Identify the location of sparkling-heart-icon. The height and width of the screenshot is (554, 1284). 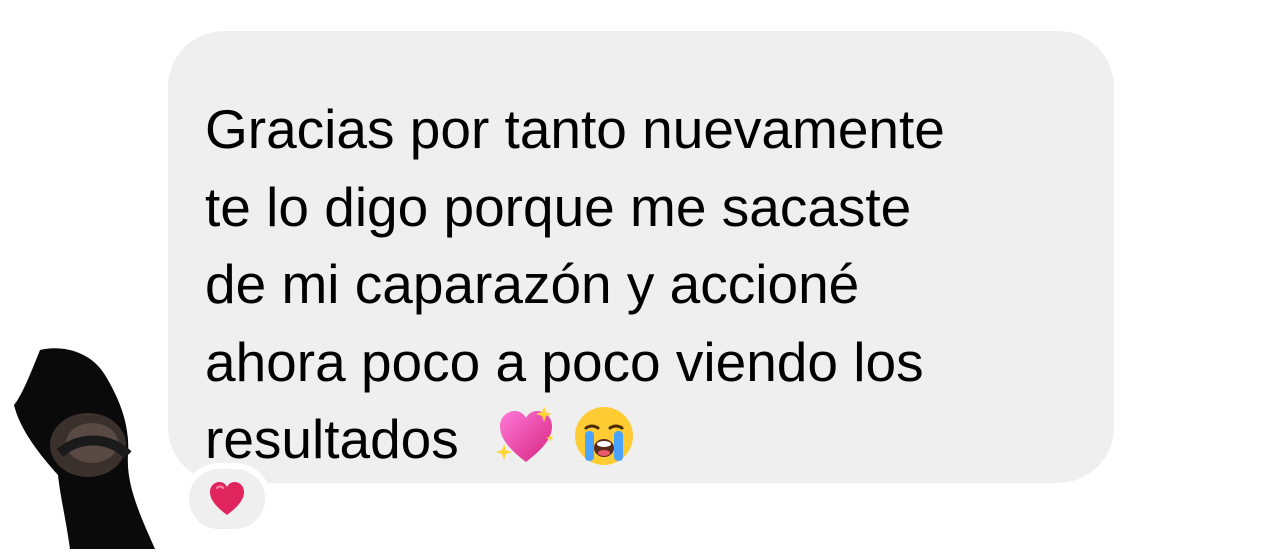
(525, 434).